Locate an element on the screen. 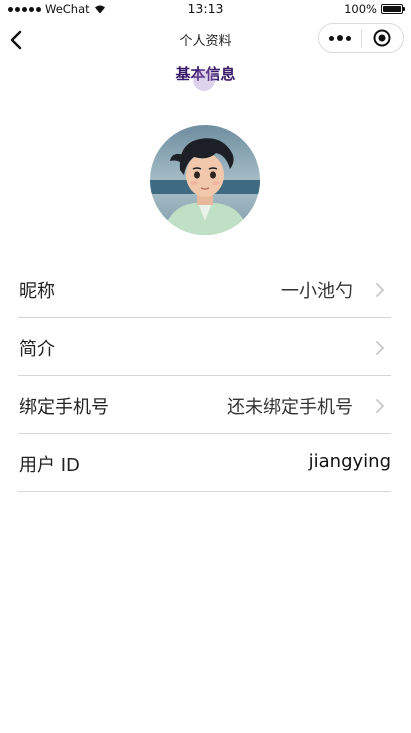 The image size is (411, 733). mini-program-capsule is located at coordinates (361, 38).